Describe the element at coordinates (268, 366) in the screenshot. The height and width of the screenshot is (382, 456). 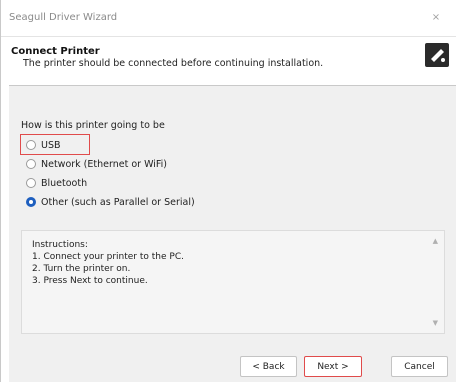
I see `back-button: < Back` at that location.